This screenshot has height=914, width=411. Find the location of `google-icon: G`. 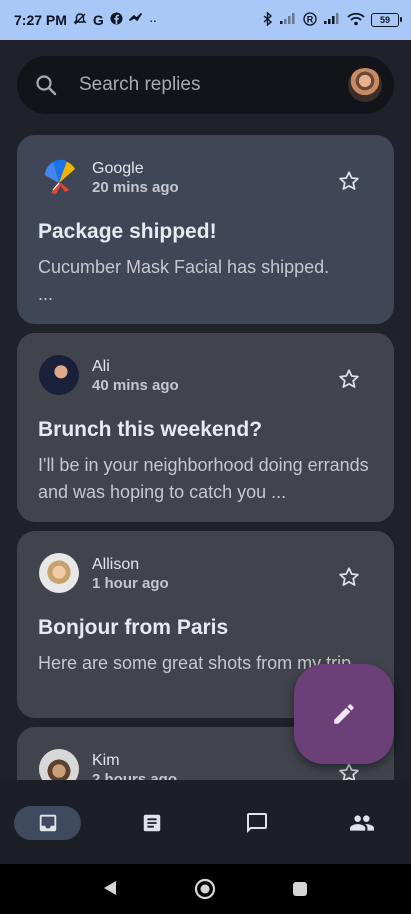

google-icon: G is located at coordinates (98, 20).